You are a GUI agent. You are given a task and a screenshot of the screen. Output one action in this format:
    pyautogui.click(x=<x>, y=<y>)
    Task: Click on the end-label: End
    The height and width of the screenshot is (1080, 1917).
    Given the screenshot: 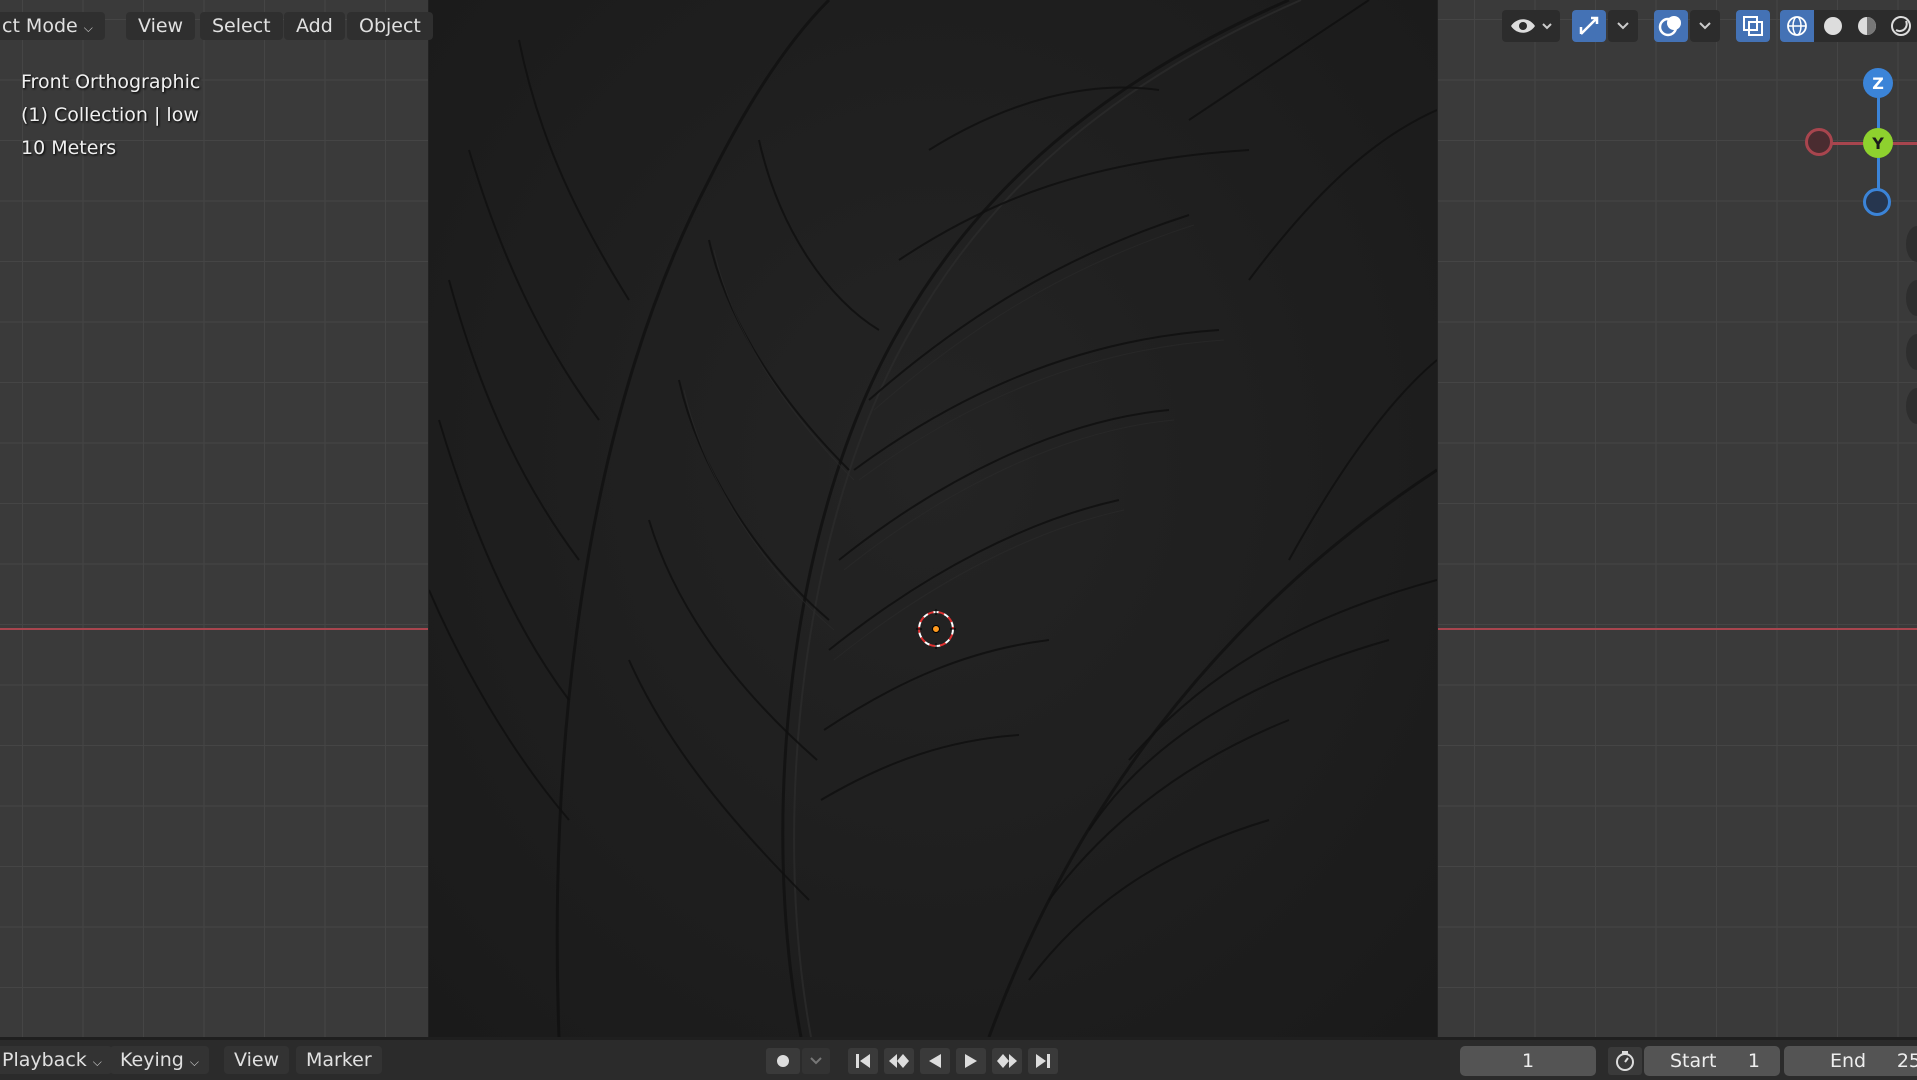 What is the action you would take?
    pyautogui.click(x=1848, y=1061)
    